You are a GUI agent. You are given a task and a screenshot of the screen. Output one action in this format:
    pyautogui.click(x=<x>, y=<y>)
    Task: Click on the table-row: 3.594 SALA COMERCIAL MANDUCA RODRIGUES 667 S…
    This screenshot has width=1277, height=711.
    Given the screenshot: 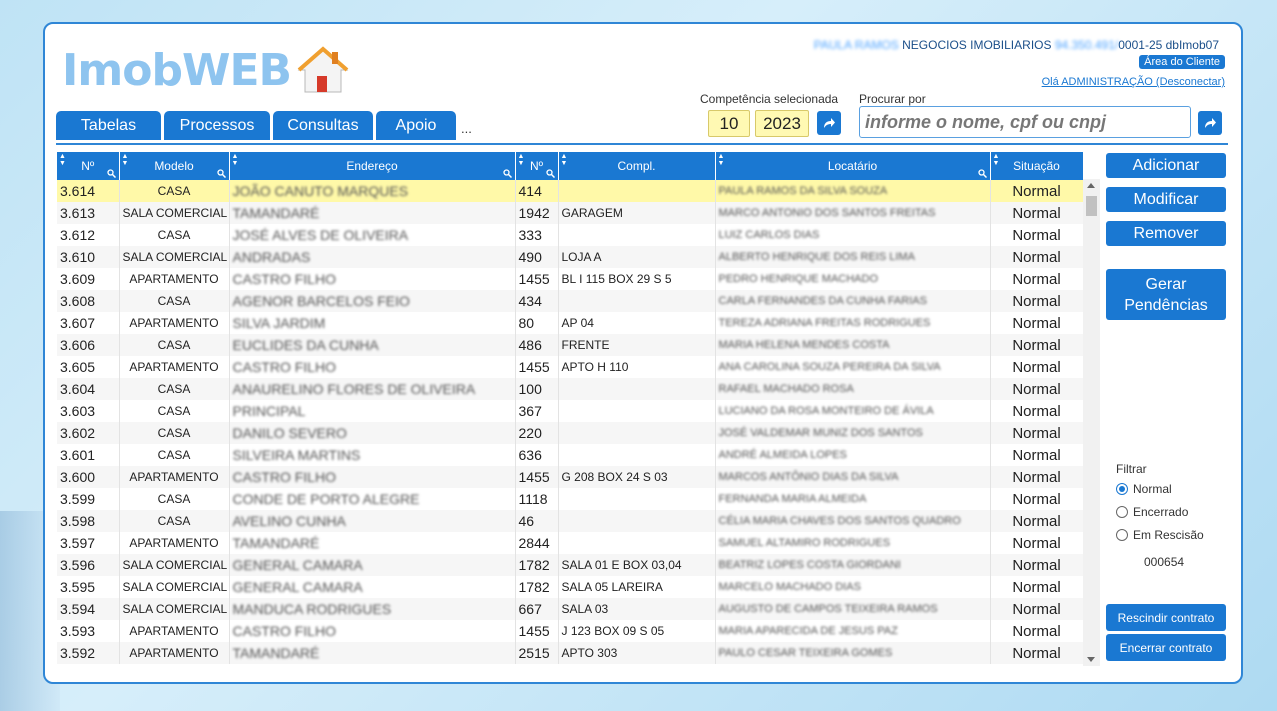 What is the action you would take?
    pyautogui.click(x=570, y=609)
    